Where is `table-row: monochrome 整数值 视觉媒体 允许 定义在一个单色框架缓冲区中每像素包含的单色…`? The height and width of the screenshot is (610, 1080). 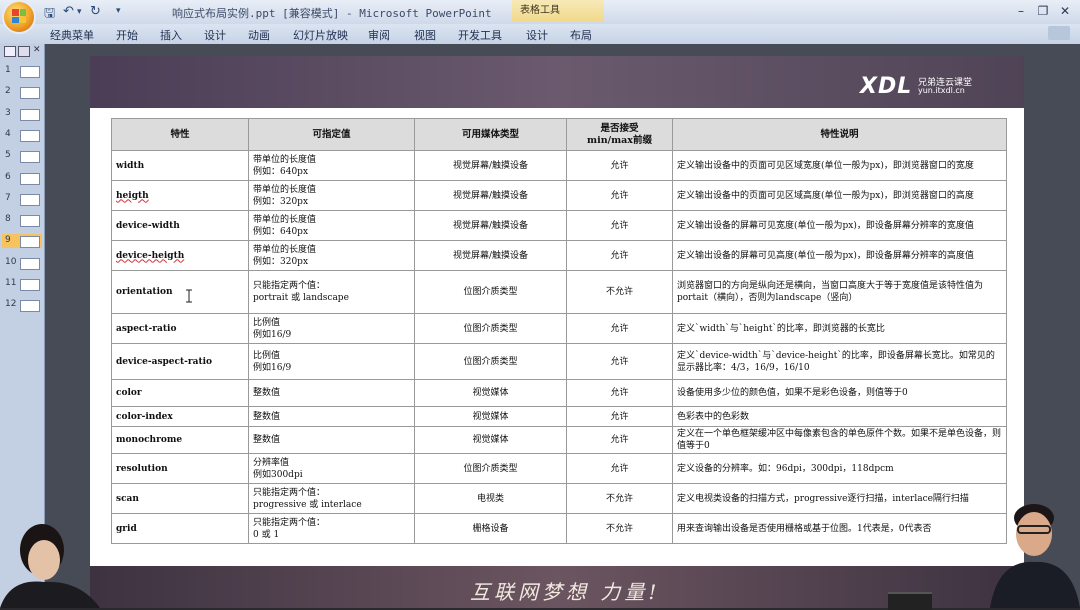
table-row: monochrome 整数值 视觉媒体 允许 定义在一个单色框架缓冲区中每像素包含的单色… is located at coordinates (559, 440).